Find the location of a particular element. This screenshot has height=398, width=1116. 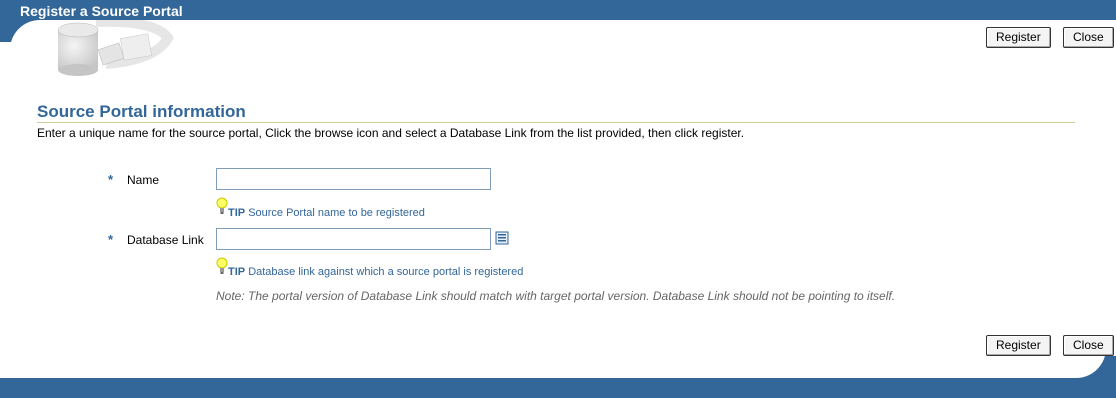

name-input is located at coordinates (353, 179).